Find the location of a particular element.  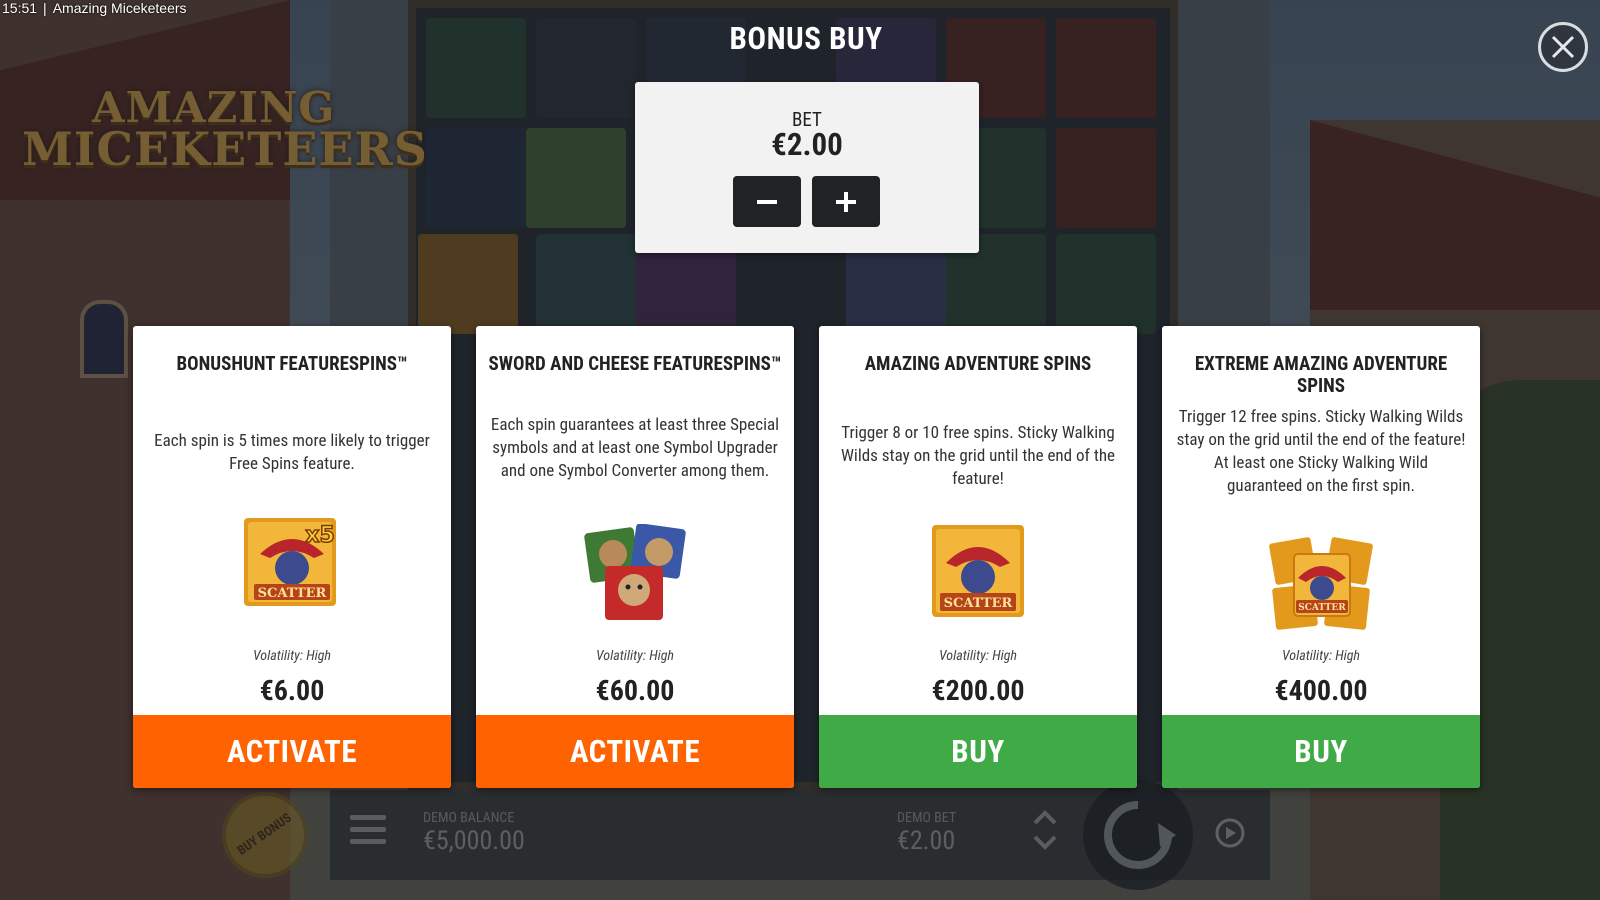

status-bar: 15:51 | Amazing Miceketeers is located at coordinates (94, 8).